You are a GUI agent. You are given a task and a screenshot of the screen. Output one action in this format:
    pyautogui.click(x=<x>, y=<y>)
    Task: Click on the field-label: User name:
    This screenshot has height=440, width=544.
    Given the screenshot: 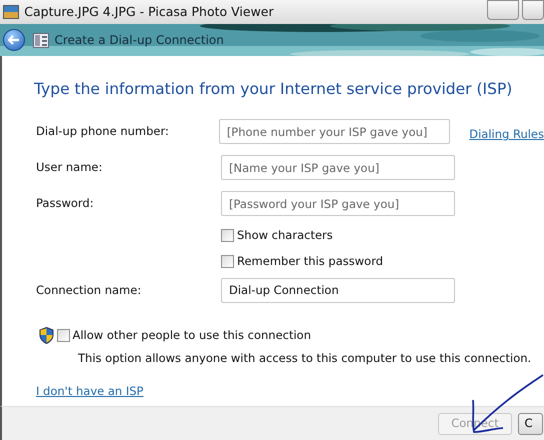 What is the action you would take?
    pyautogui.click(x=70, y=167)
    